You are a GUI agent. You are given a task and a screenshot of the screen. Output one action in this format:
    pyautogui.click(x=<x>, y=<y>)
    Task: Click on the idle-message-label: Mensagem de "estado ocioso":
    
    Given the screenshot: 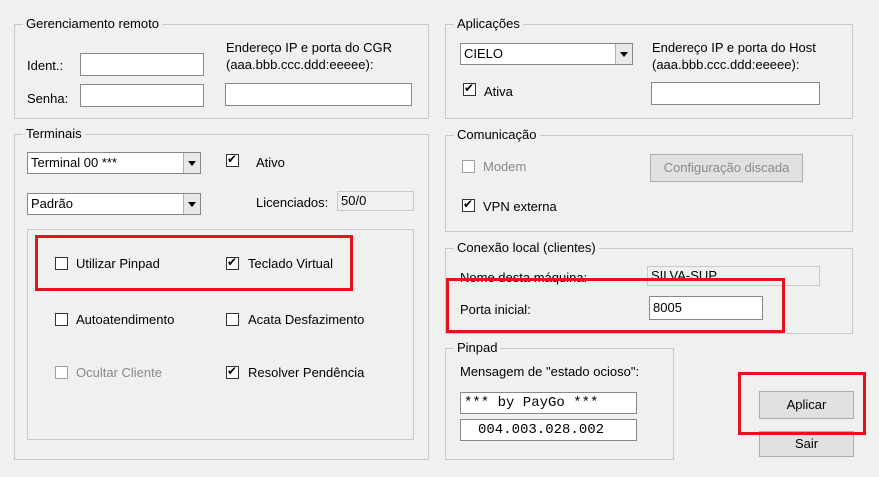 What is the action you would take?
    pyautogui.click(x=550, y=371)
    